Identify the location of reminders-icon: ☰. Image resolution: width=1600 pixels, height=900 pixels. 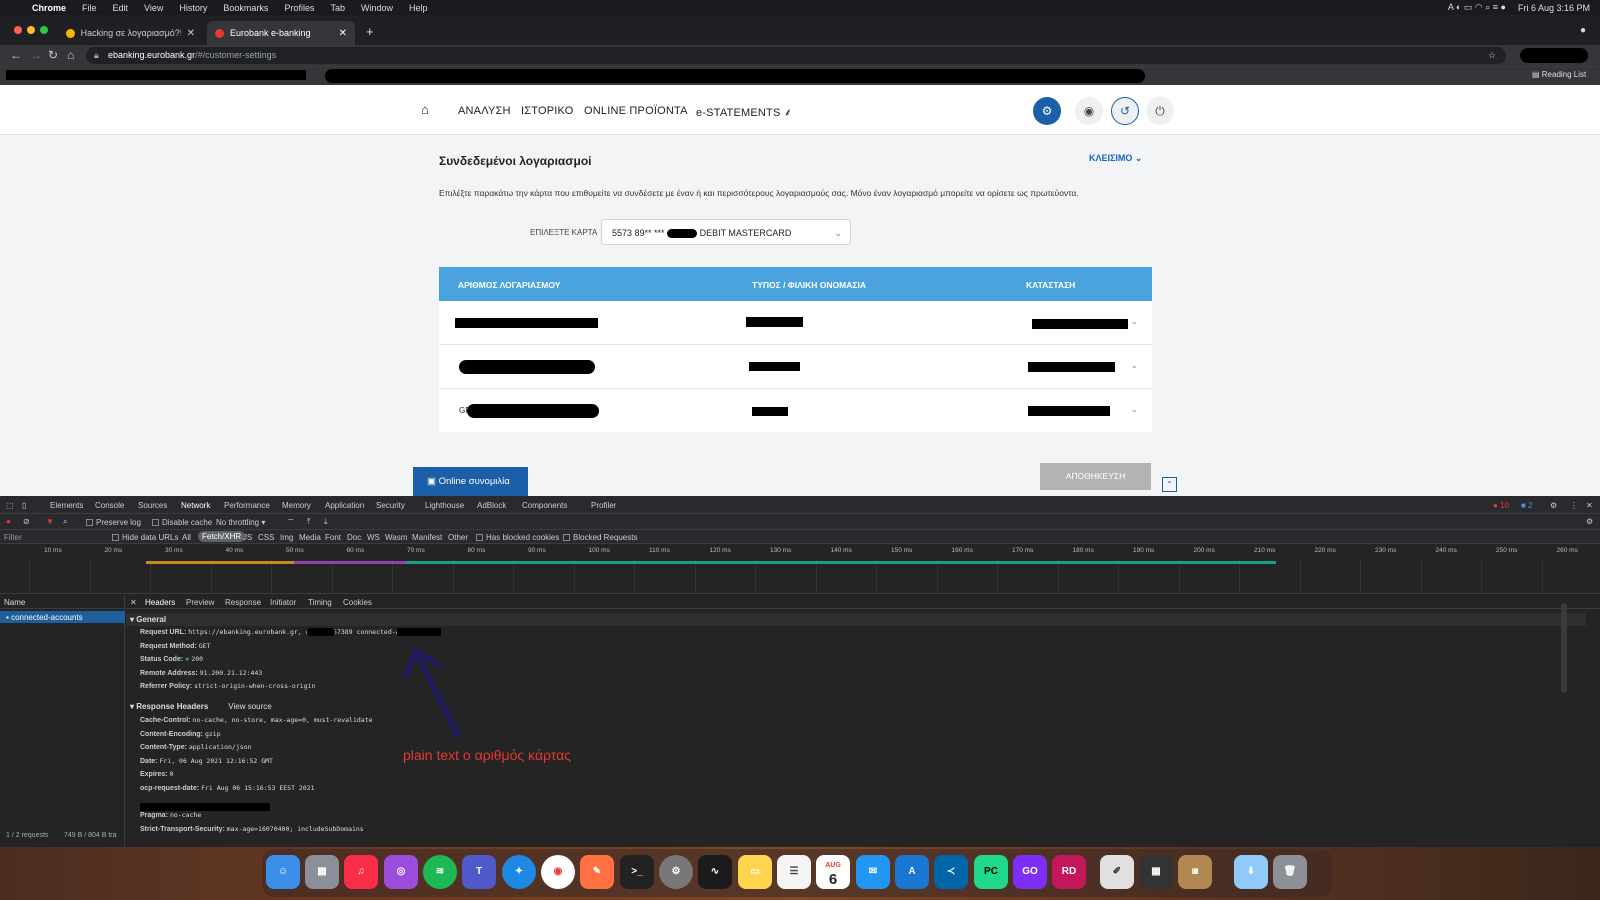
(794, 872).